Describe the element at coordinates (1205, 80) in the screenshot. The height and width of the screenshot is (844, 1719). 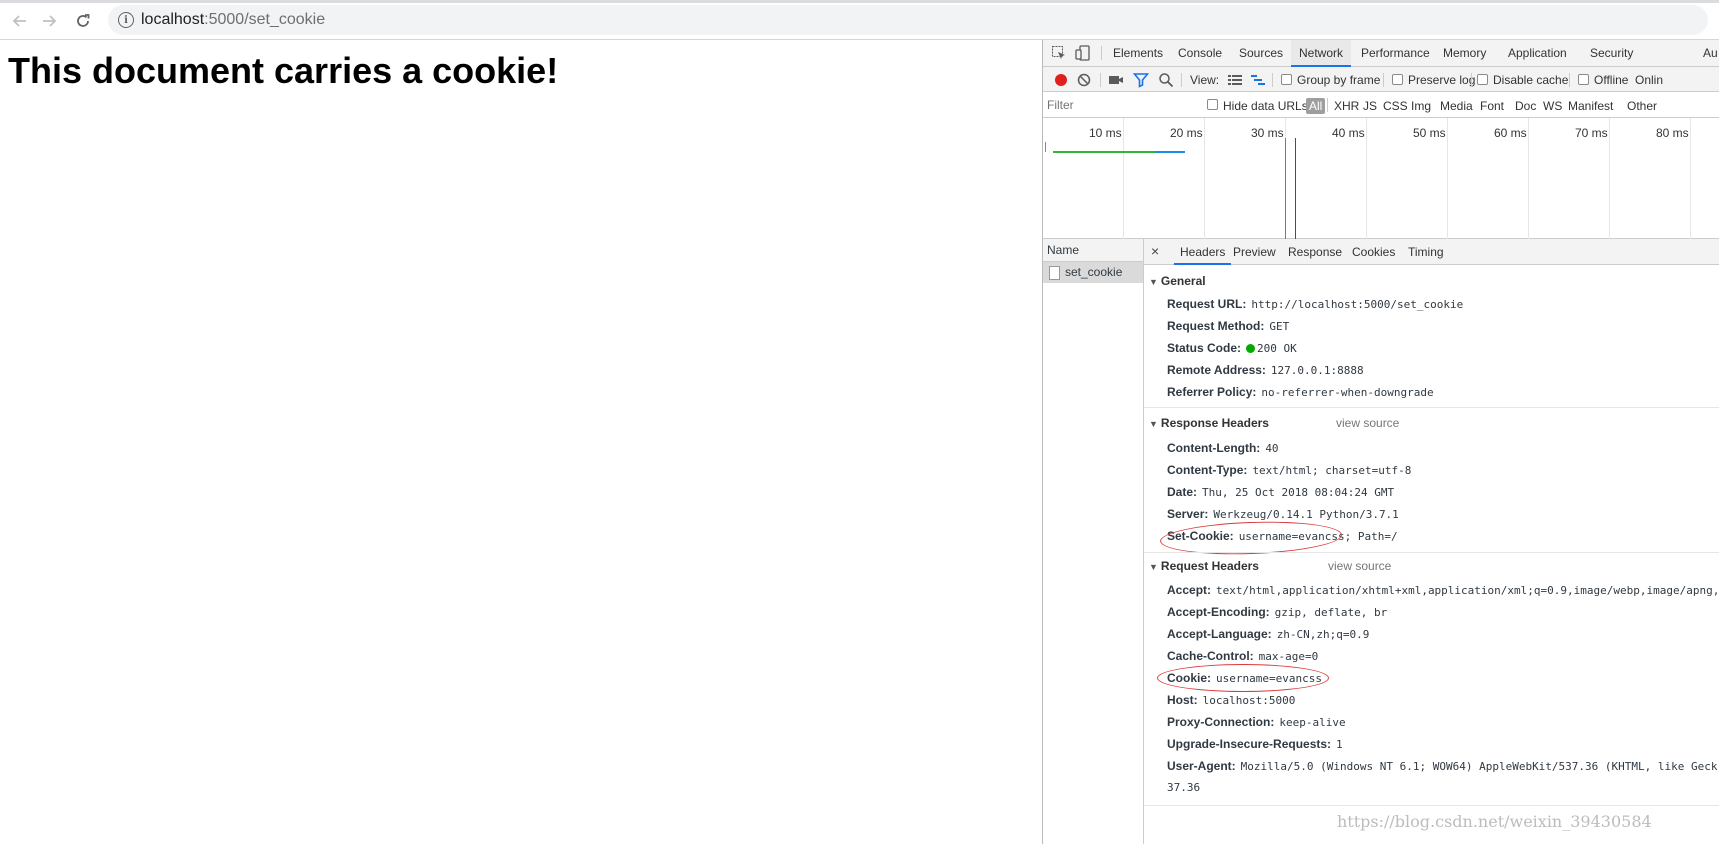
I see `view-label: View:` at that location.